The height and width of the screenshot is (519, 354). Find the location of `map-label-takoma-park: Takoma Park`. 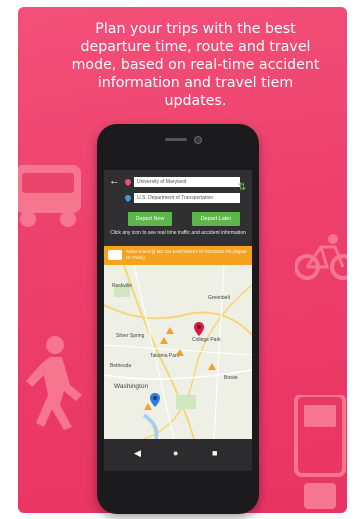

map-label-takoma-park: Takoma Park is located at coordinates (165, 356).